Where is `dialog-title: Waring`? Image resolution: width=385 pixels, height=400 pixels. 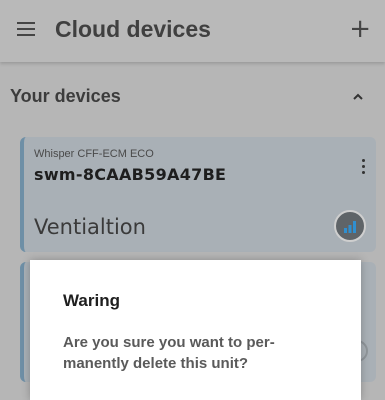
dialog-title: Waring is located at coordinates (91, 300).